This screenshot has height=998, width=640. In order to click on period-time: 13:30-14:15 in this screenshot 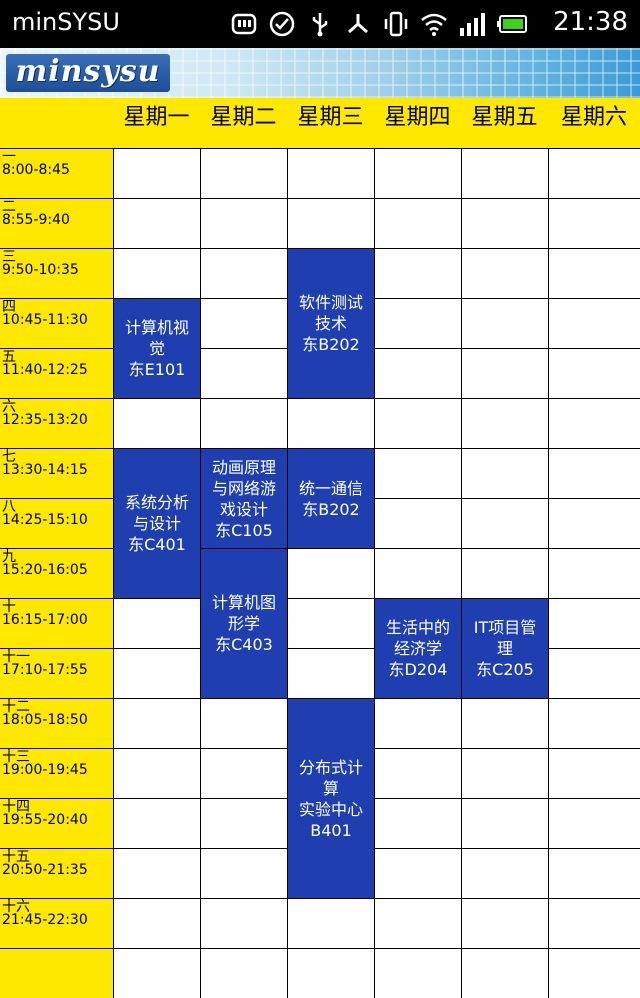, I will do `click(45, 470)`.